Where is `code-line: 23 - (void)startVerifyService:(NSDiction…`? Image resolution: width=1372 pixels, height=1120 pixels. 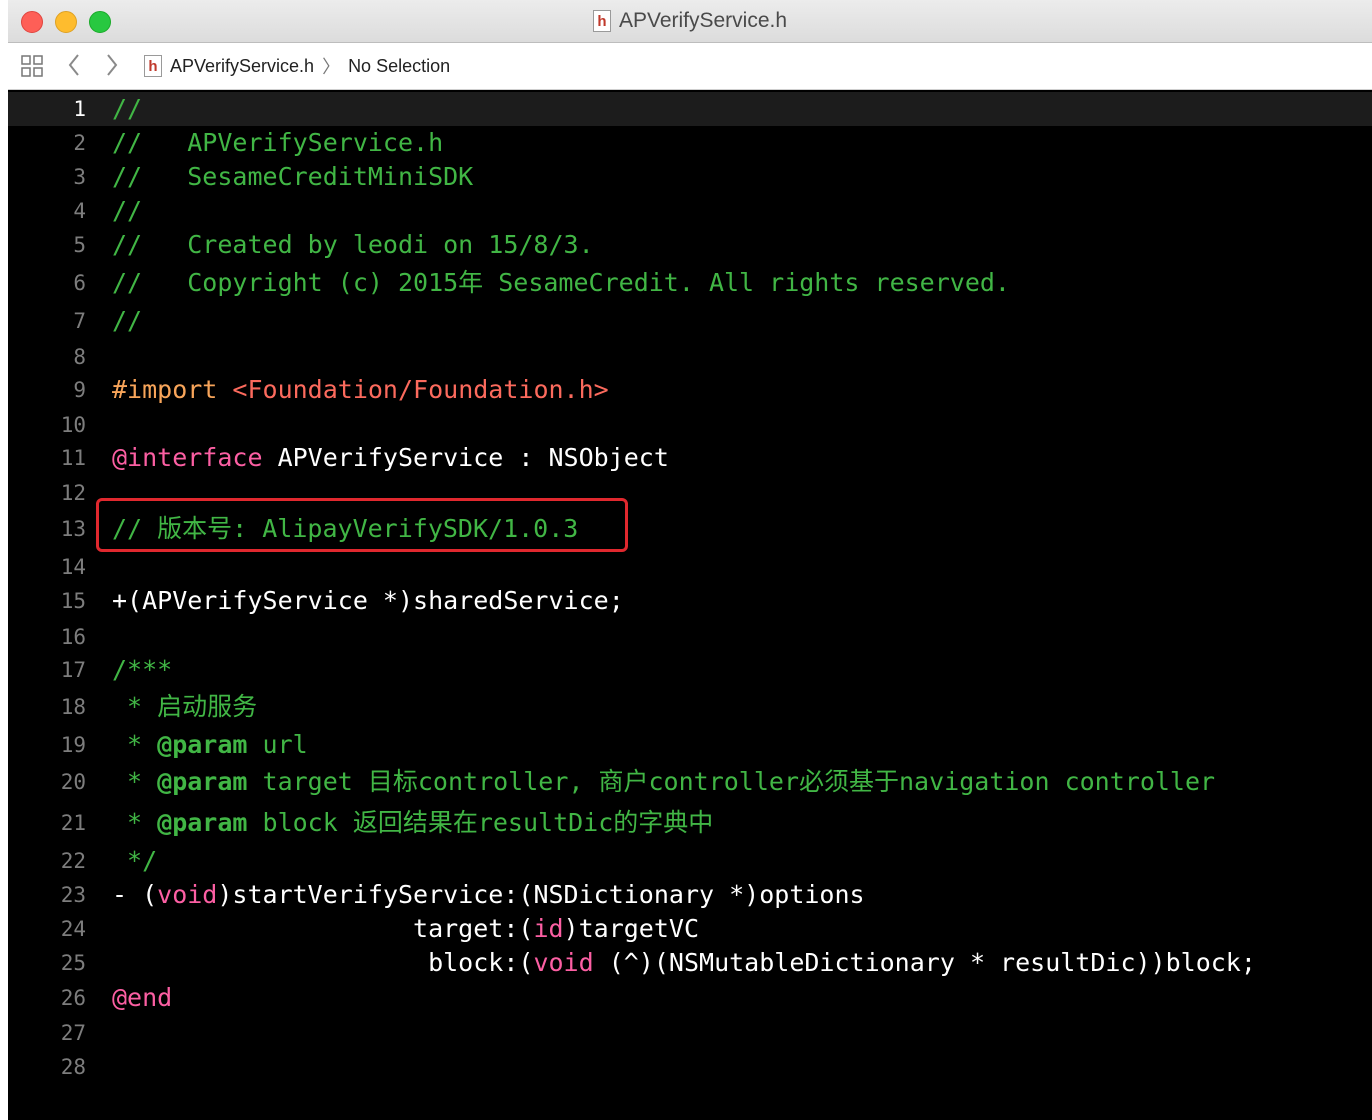 code-line: 23 - (void)startVerifyService:(NSDiction… is located at coordinates (690, 895).